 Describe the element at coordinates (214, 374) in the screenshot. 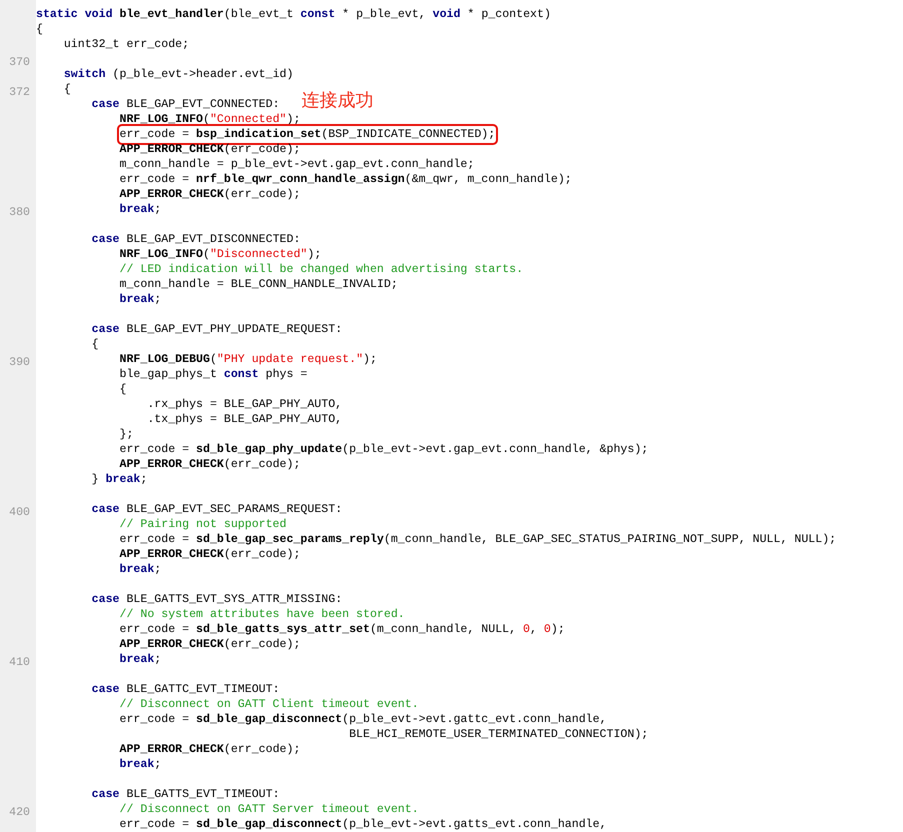

I see `code-line: ble_gap_phys_t const phys =` at that location.